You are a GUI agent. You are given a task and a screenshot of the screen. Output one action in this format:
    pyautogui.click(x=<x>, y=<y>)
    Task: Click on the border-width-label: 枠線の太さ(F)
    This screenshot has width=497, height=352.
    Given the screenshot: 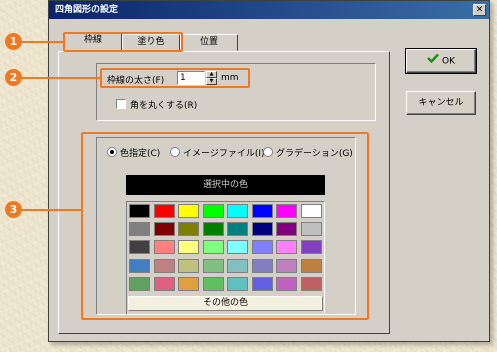 What is the action you would take?
    pyautogui.click(x=136, y=81)
    